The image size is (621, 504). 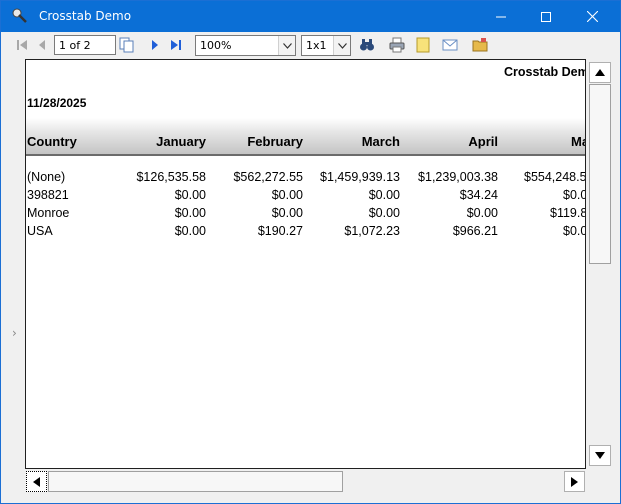 I want to click on report-date: 11/28/2025, so click(x=57, y=103).